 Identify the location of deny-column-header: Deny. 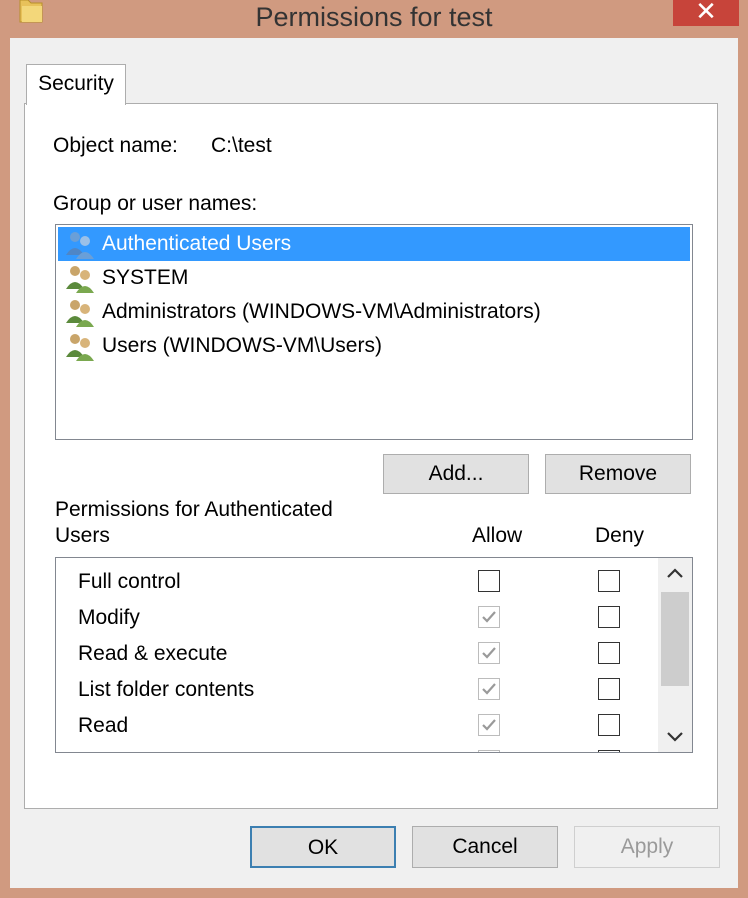
(620, 535).